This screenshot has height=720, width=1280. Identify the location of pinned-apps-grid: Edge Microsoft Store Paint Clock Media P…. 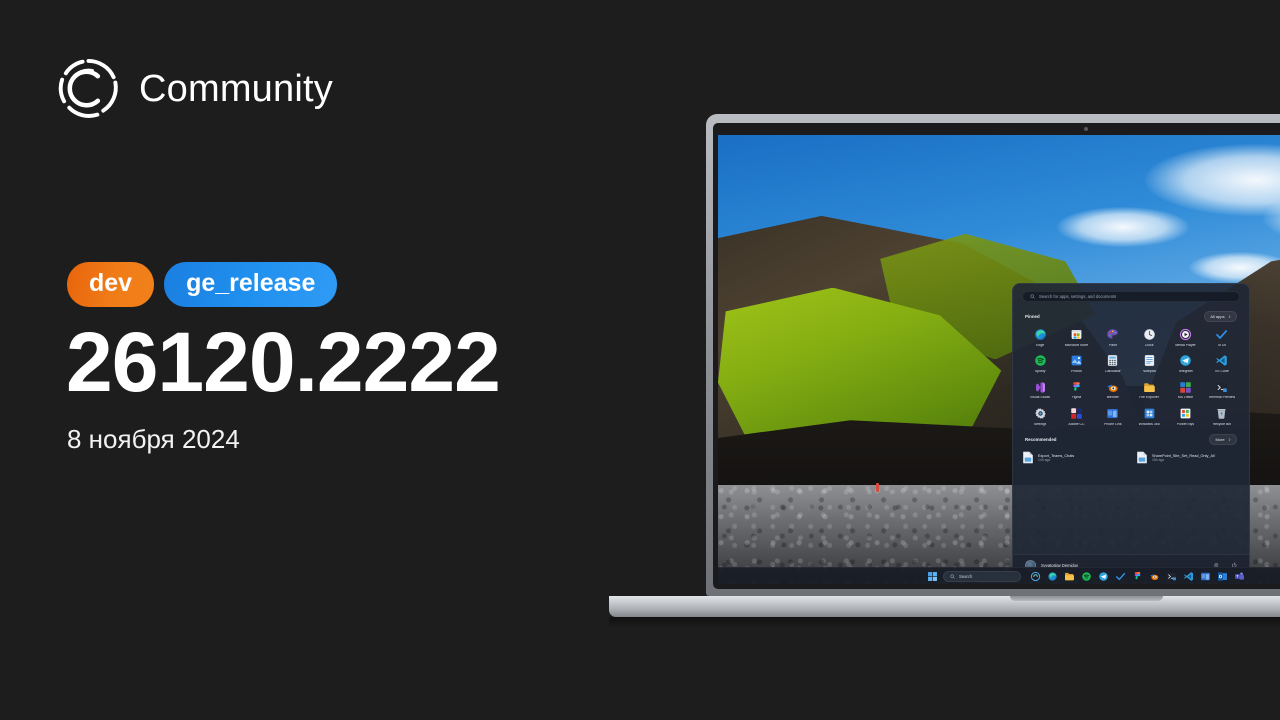
(1131, 377).